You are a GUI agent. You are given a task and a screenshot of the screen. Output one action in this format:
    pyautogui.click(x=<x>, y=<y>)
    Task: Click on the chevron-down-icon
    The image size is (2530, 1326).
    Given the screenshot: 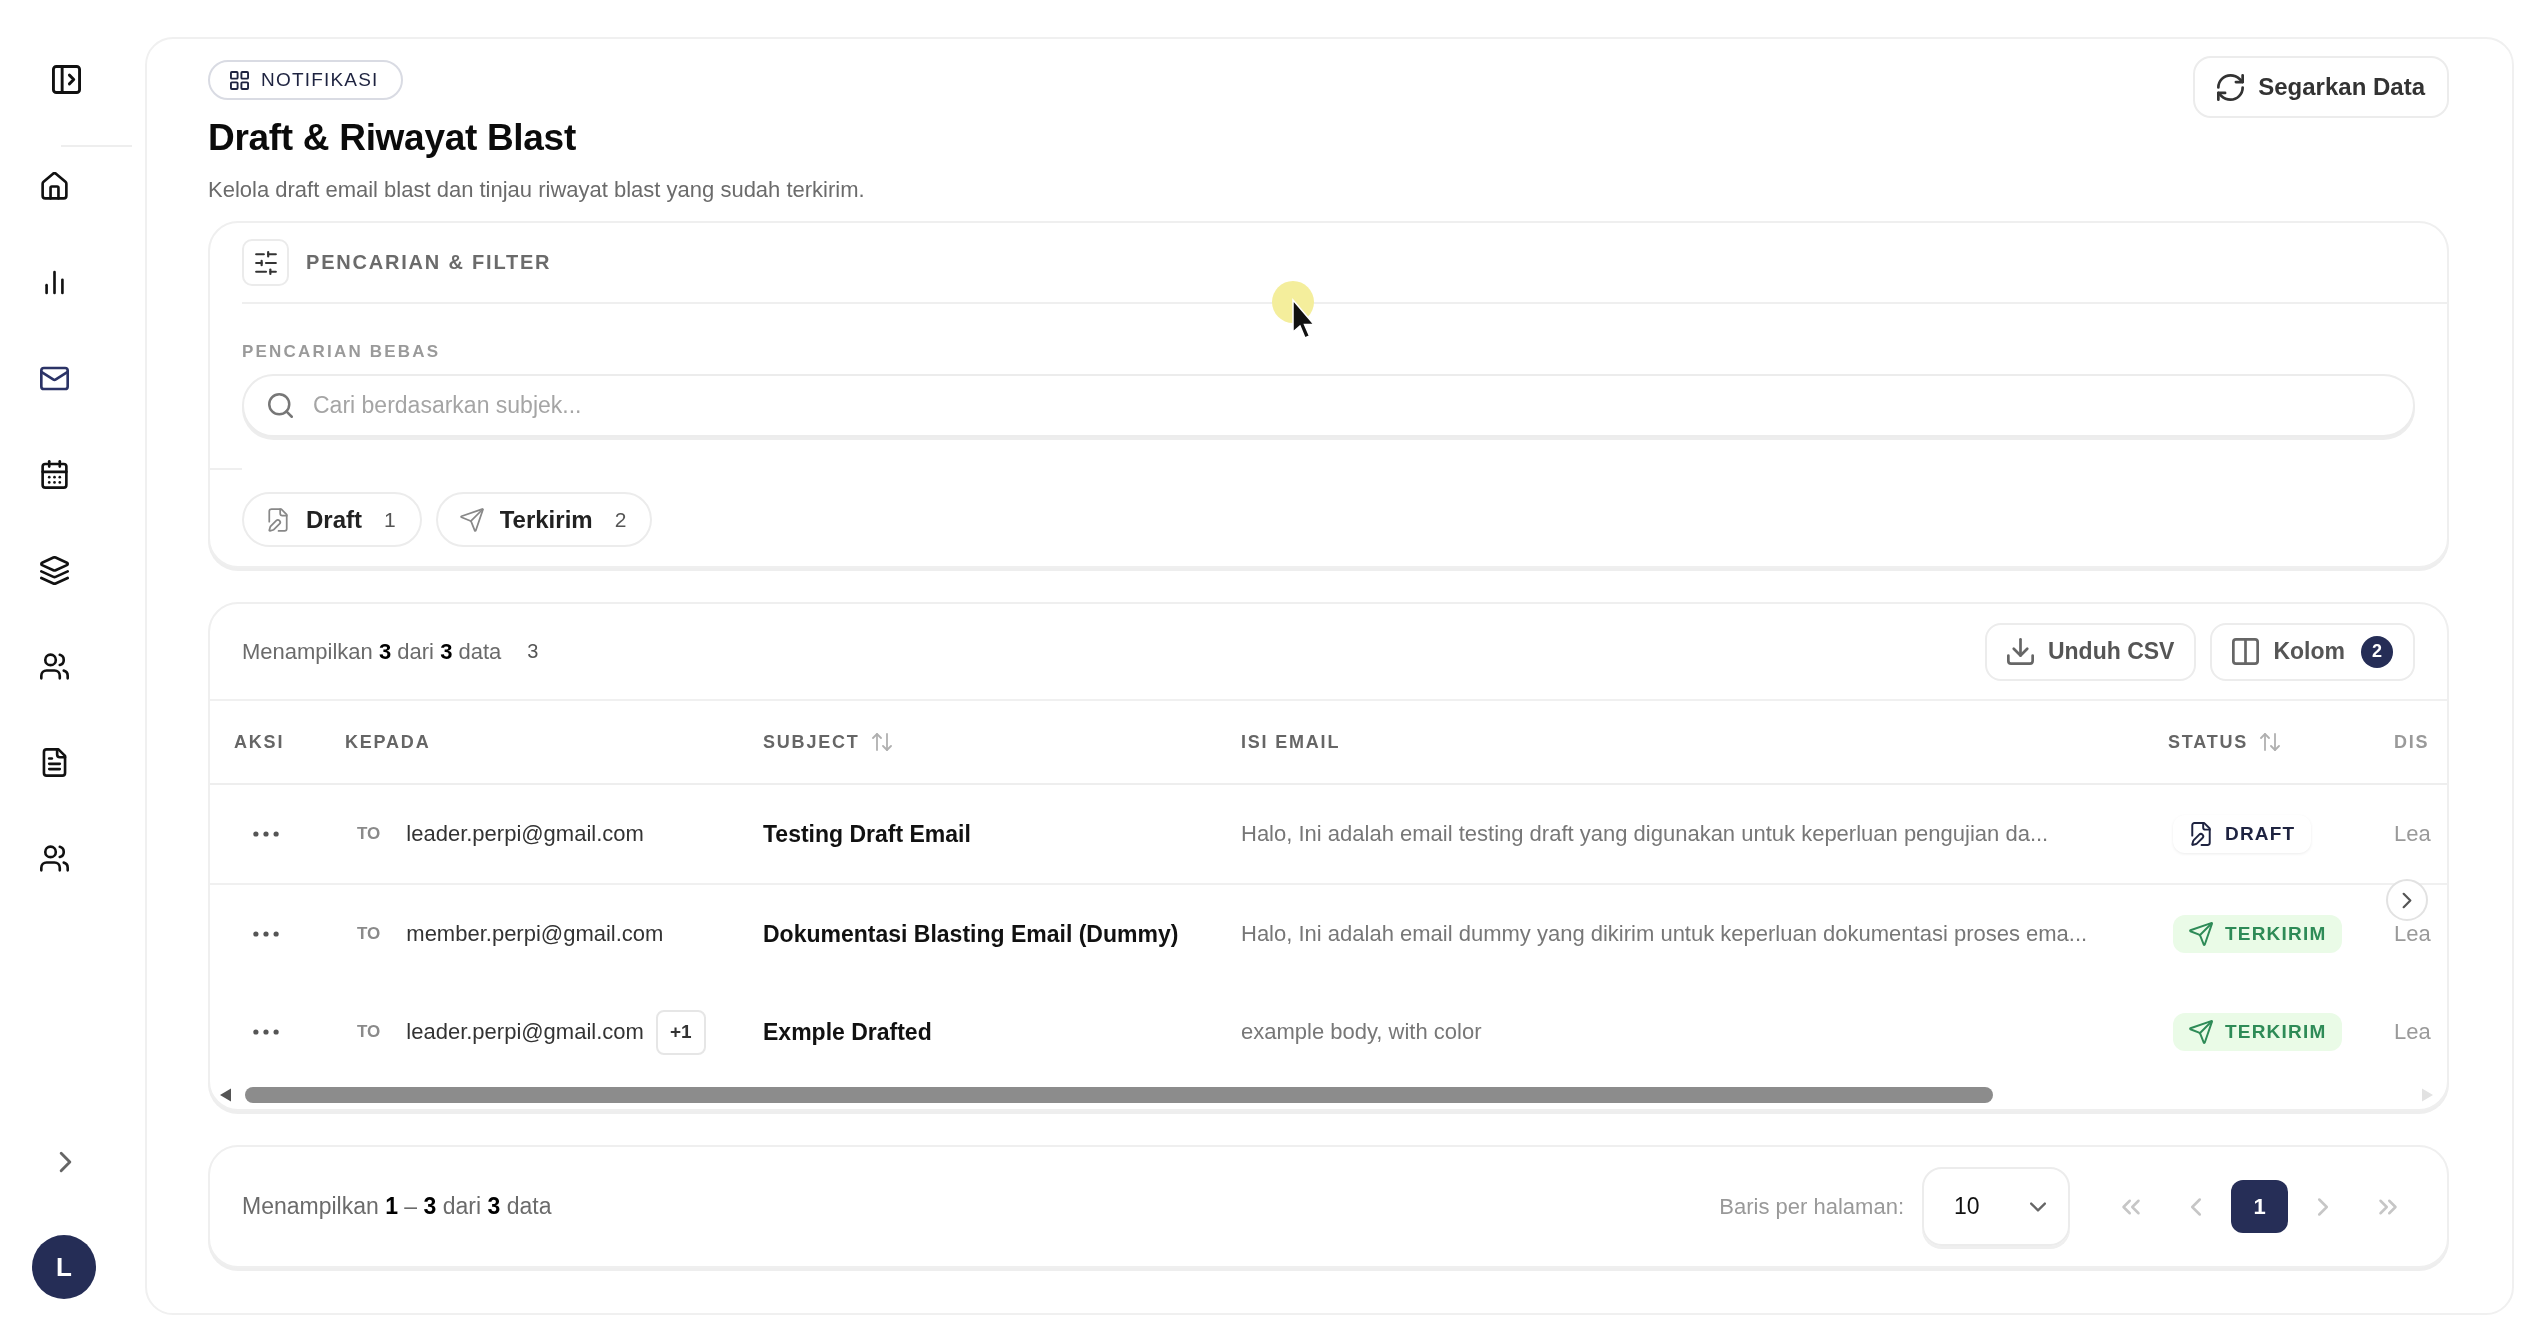 What is the action you would take?
    pyautogui.click(x=2038, y=1206)
    